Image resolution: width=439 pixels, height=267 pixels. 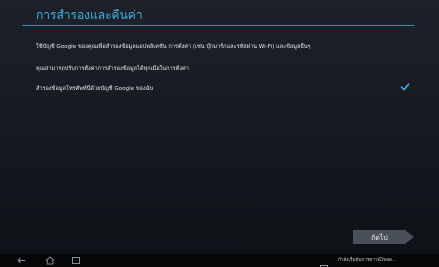 I want to click on next-button-label: ถัดไป, so click(x=379, y=238).